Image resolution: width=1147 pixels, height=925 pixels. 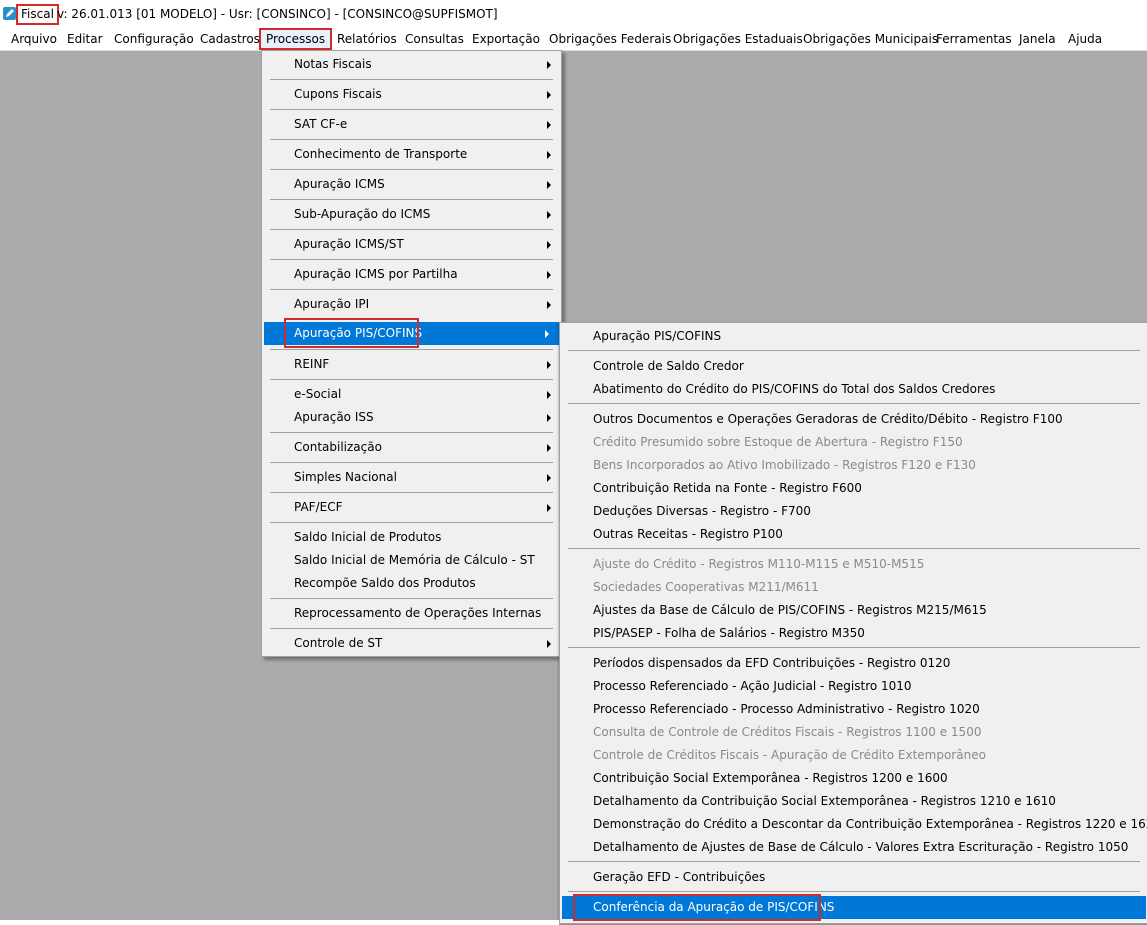 What do you see at coordinates (230, 39) in the screenshot?
I see `menu-cadastros: Cadastros` at bounding box center [230, 39].